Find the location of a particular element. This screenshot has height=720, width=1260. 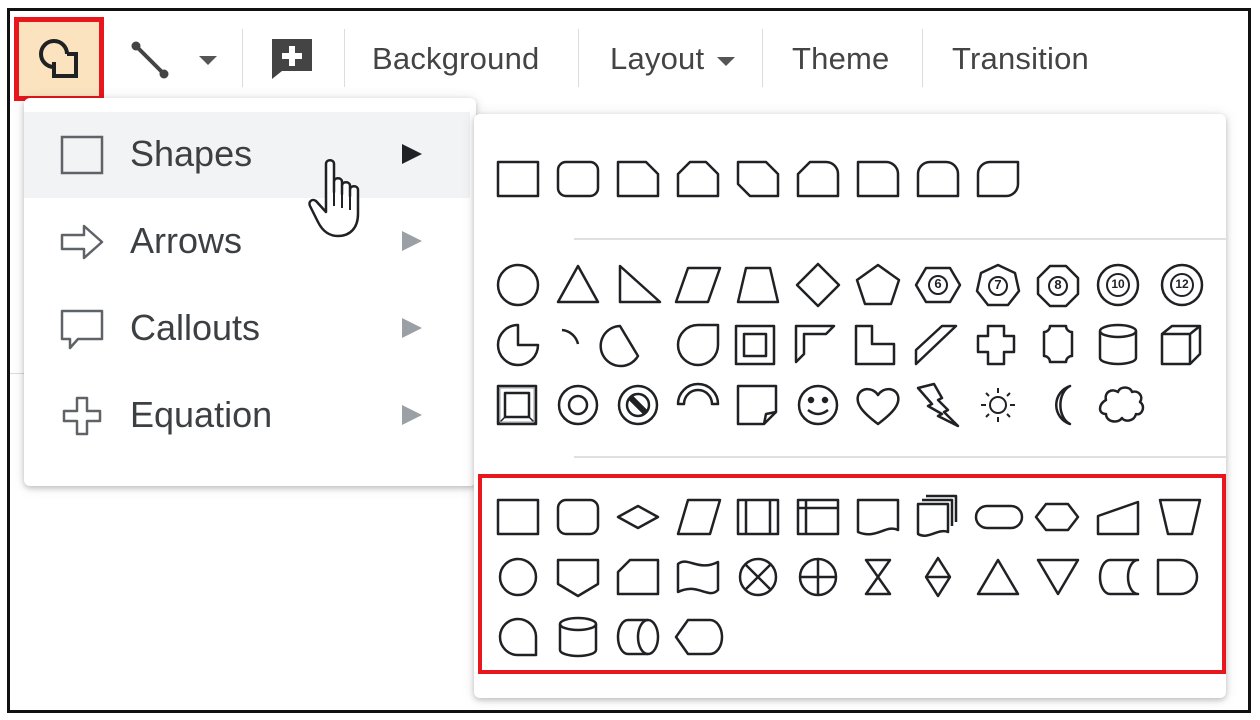

no-symbol-shape-icon is located at coordinates (638, 405).